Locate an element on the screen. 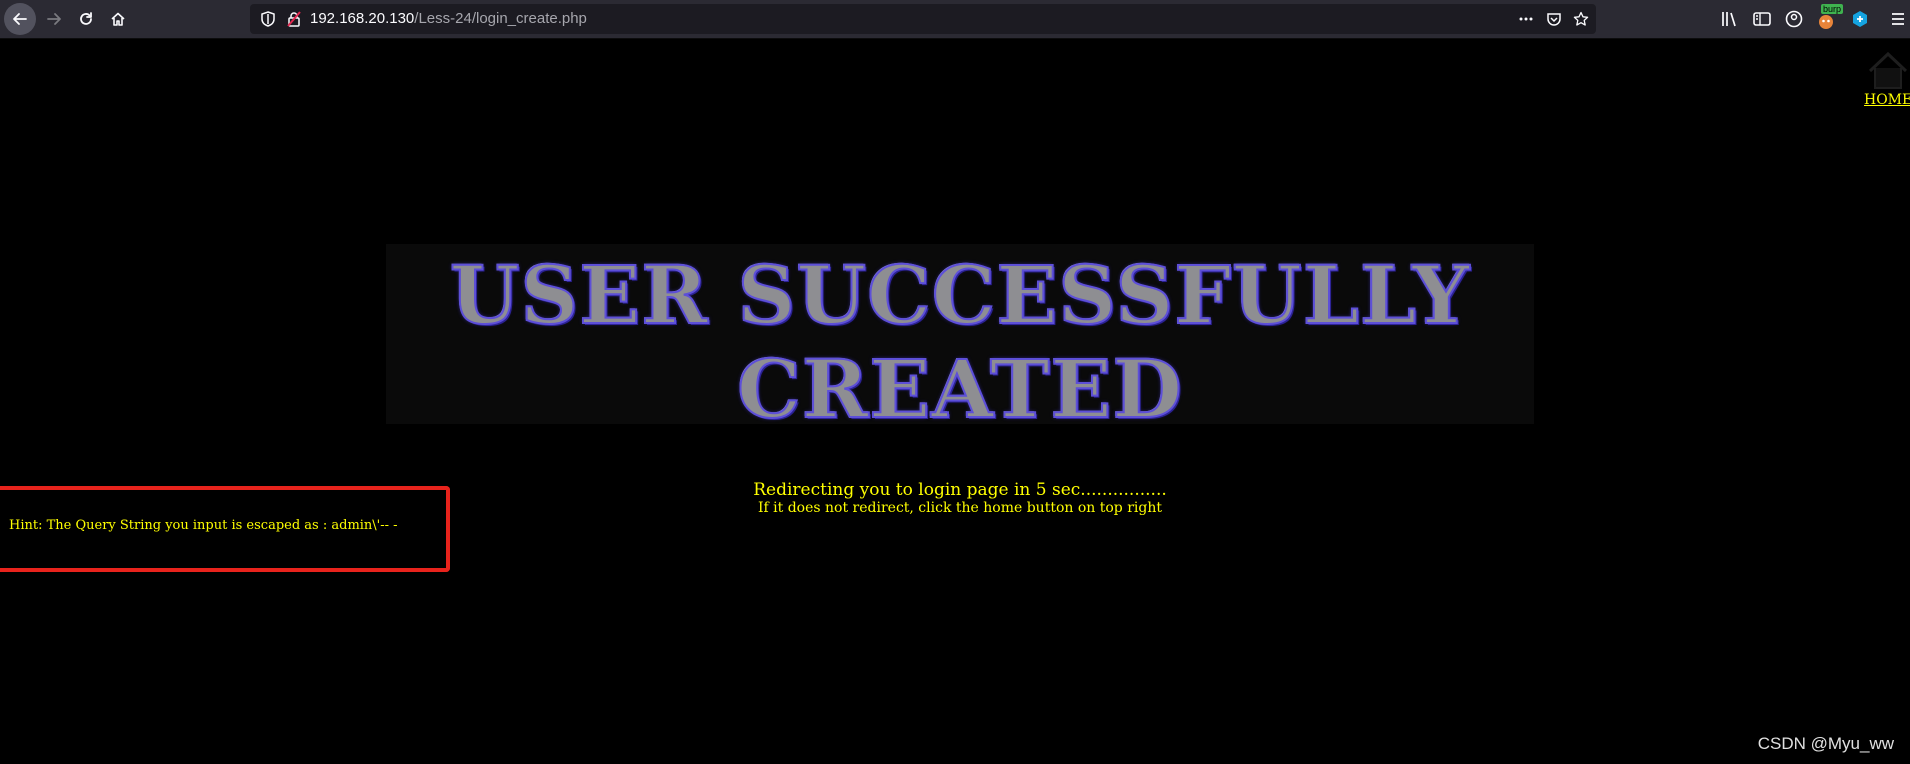 The height and width of the screenshot is (764, 1910). extension-hex-icon is located at coordinates (1860, 19).